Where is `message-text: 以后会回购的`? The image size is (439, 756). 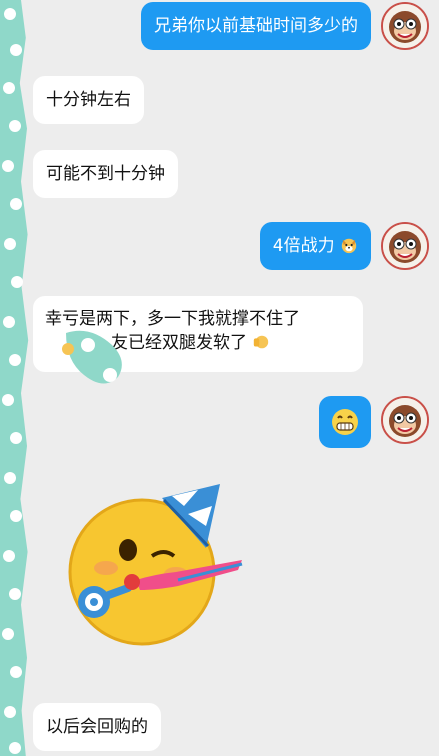
message-text: 以后会回购的 is located at coordinates (97, 727).